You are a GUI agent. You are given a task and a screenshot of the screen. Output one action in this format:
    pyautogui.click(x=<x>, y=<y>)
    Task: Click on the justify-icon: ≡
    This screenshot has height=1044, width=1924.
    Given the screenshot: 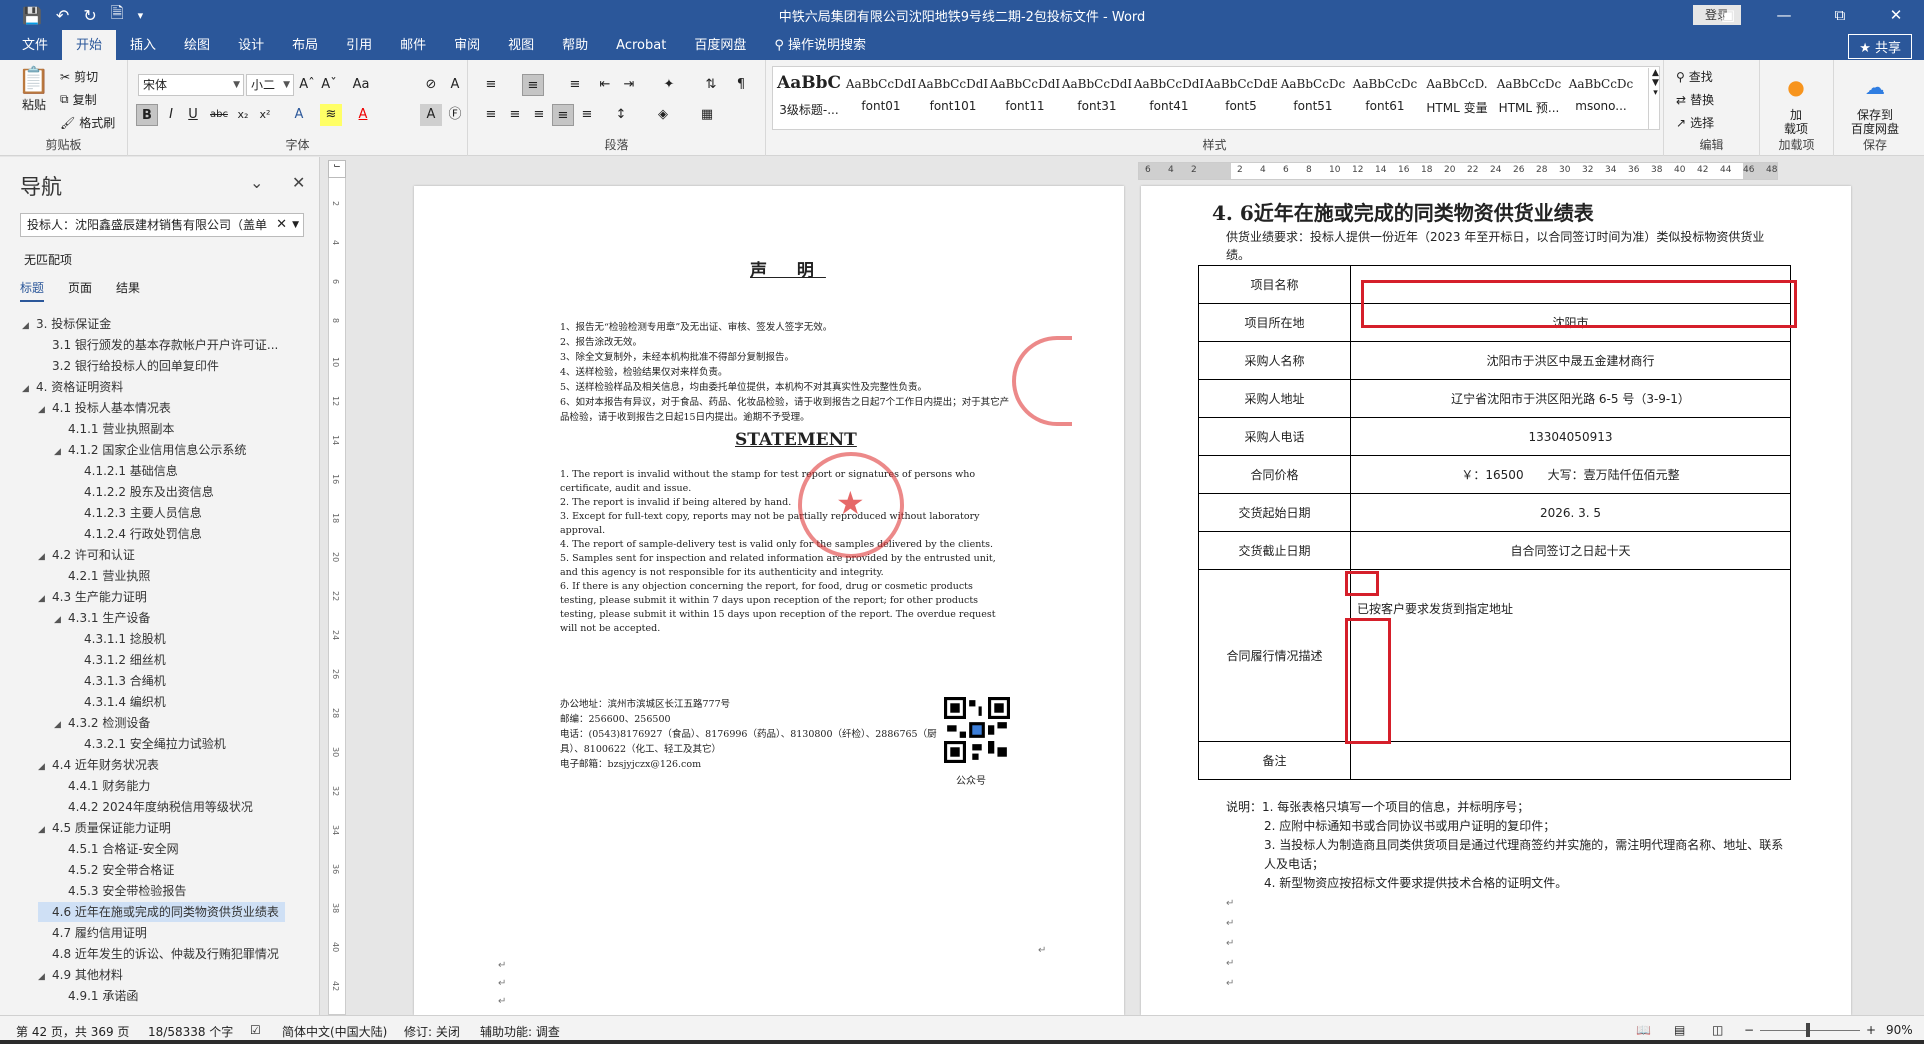 What is the action you would take?
    pyautogui.click(x=563, y=115)
    